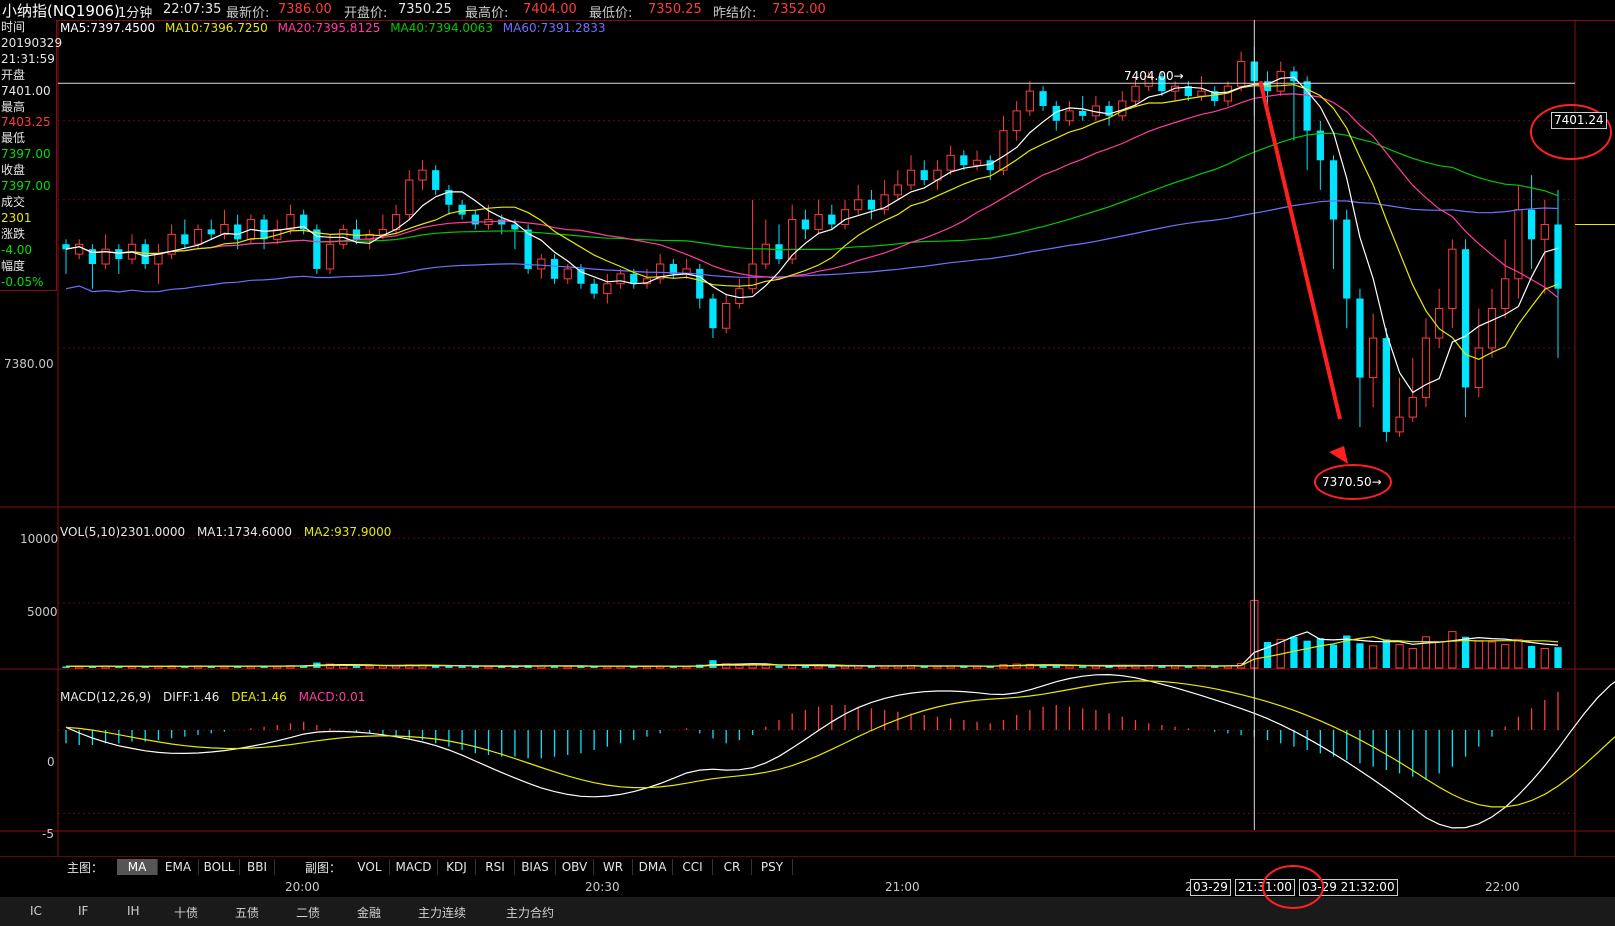 This screenshot has height=926, width=1615. What do you see at coordinates (137, 867) in the screenshot?
I see `tab-ma: MA` at bounding box center [137, 867].